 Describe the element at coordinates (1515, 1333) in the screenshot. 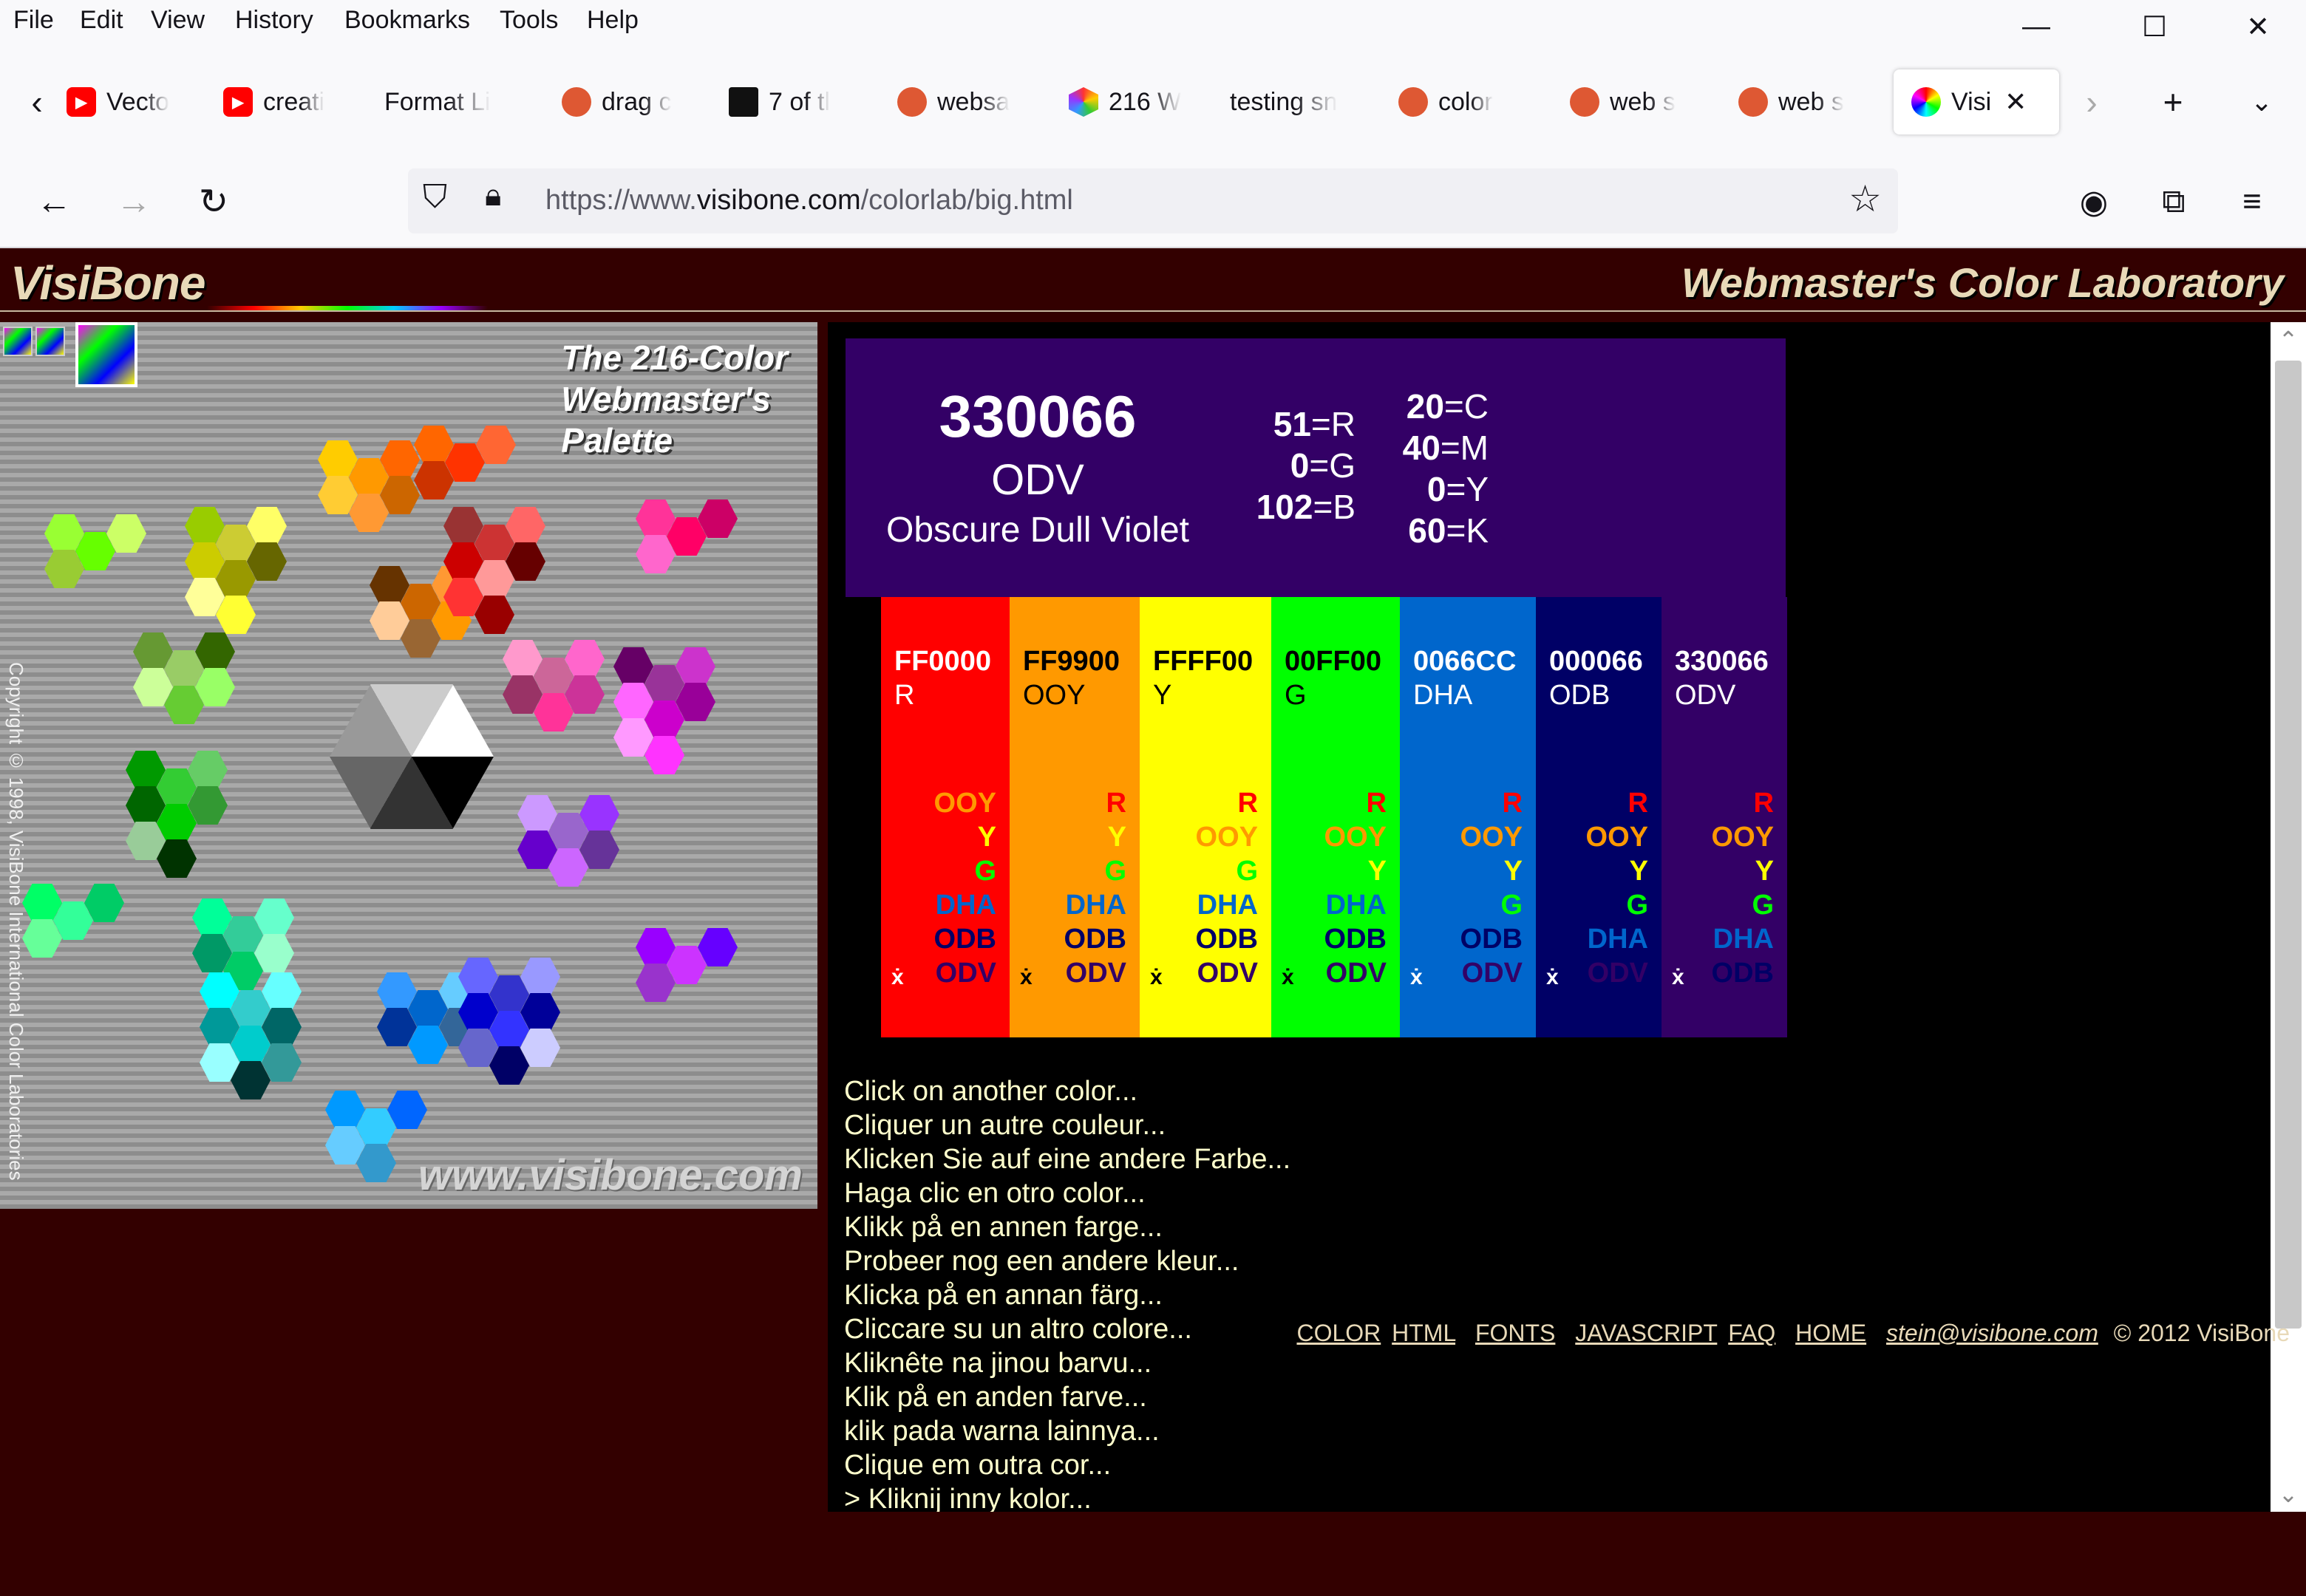

I see `footer-link-fonts: FONTS` at that location.